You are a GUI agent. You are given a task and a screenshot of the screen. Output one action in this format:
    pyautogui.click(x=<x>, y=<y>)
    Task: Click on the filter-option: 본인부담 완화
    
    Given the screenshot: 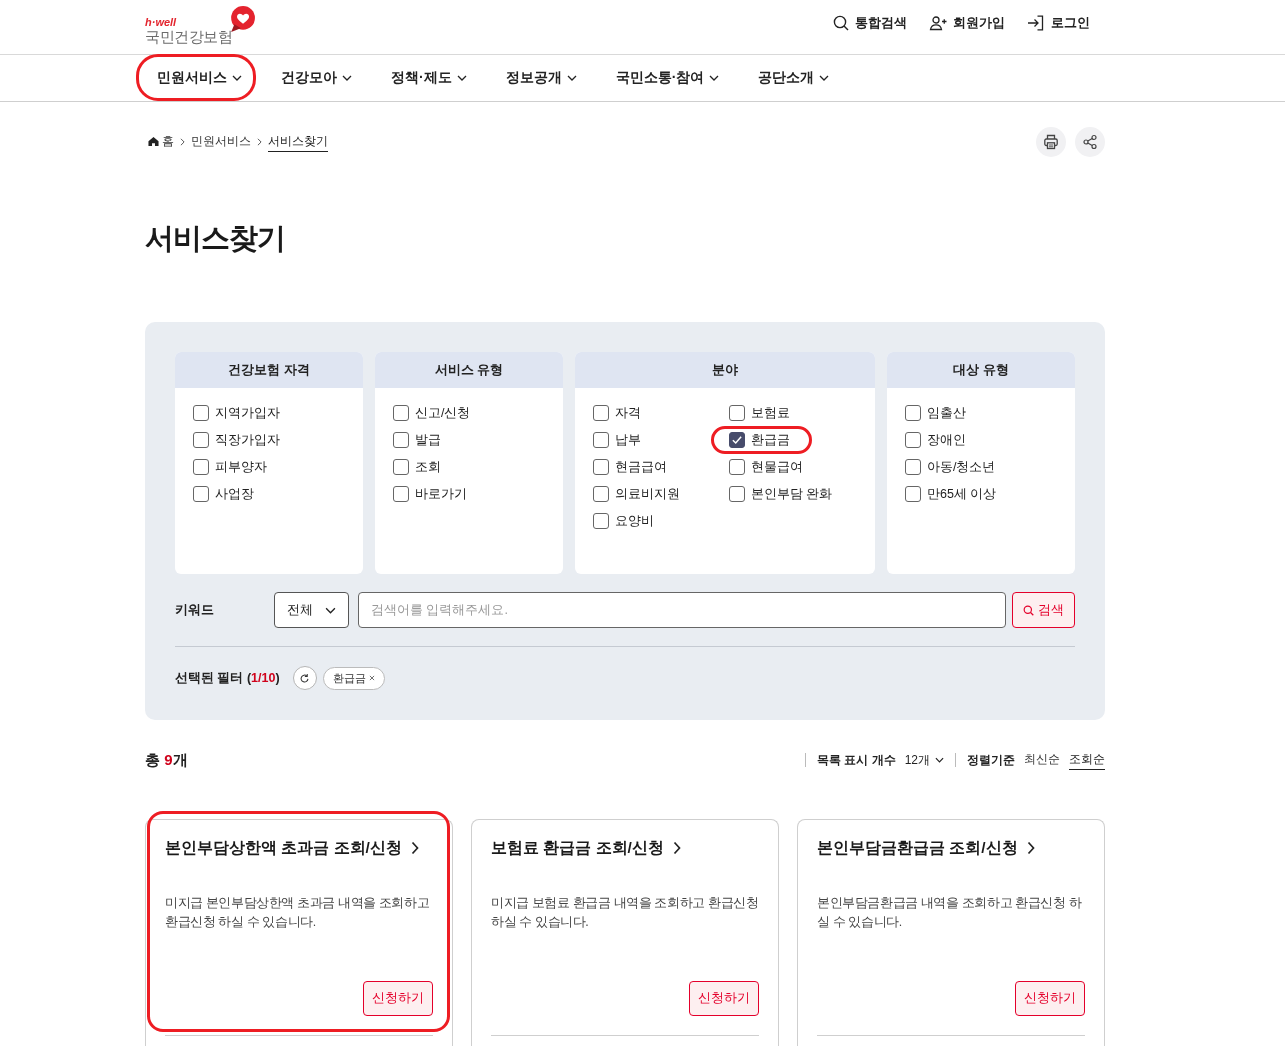 What is the action you would take?
    pyautogui.click(x=781, y=494)
    